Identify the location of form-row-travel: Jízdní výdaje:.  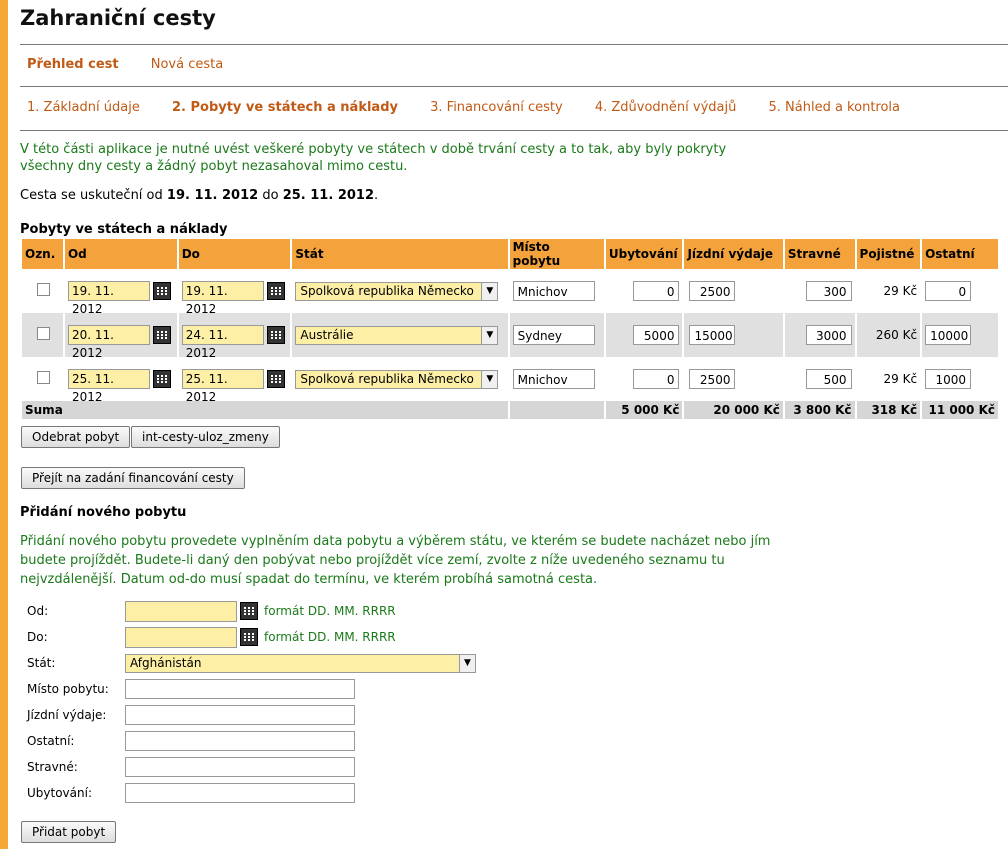
(277, 715).